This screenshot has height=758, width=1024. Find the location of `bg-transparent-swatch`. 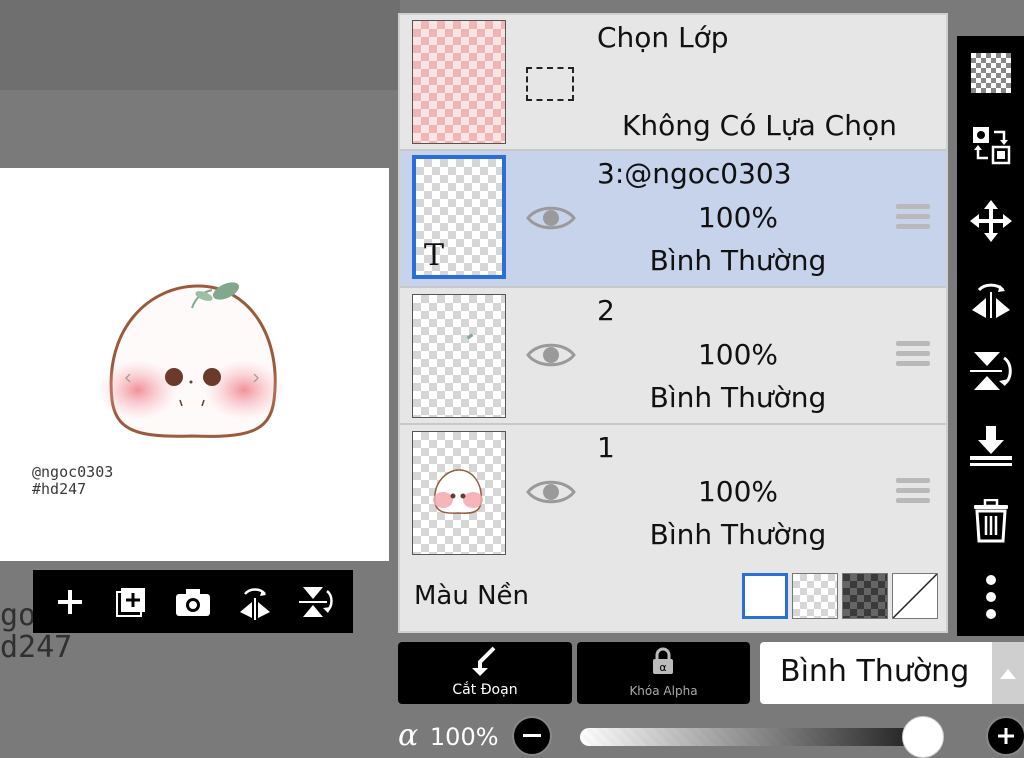

bg-transparent-swatch is located at coordinates (815, 596).